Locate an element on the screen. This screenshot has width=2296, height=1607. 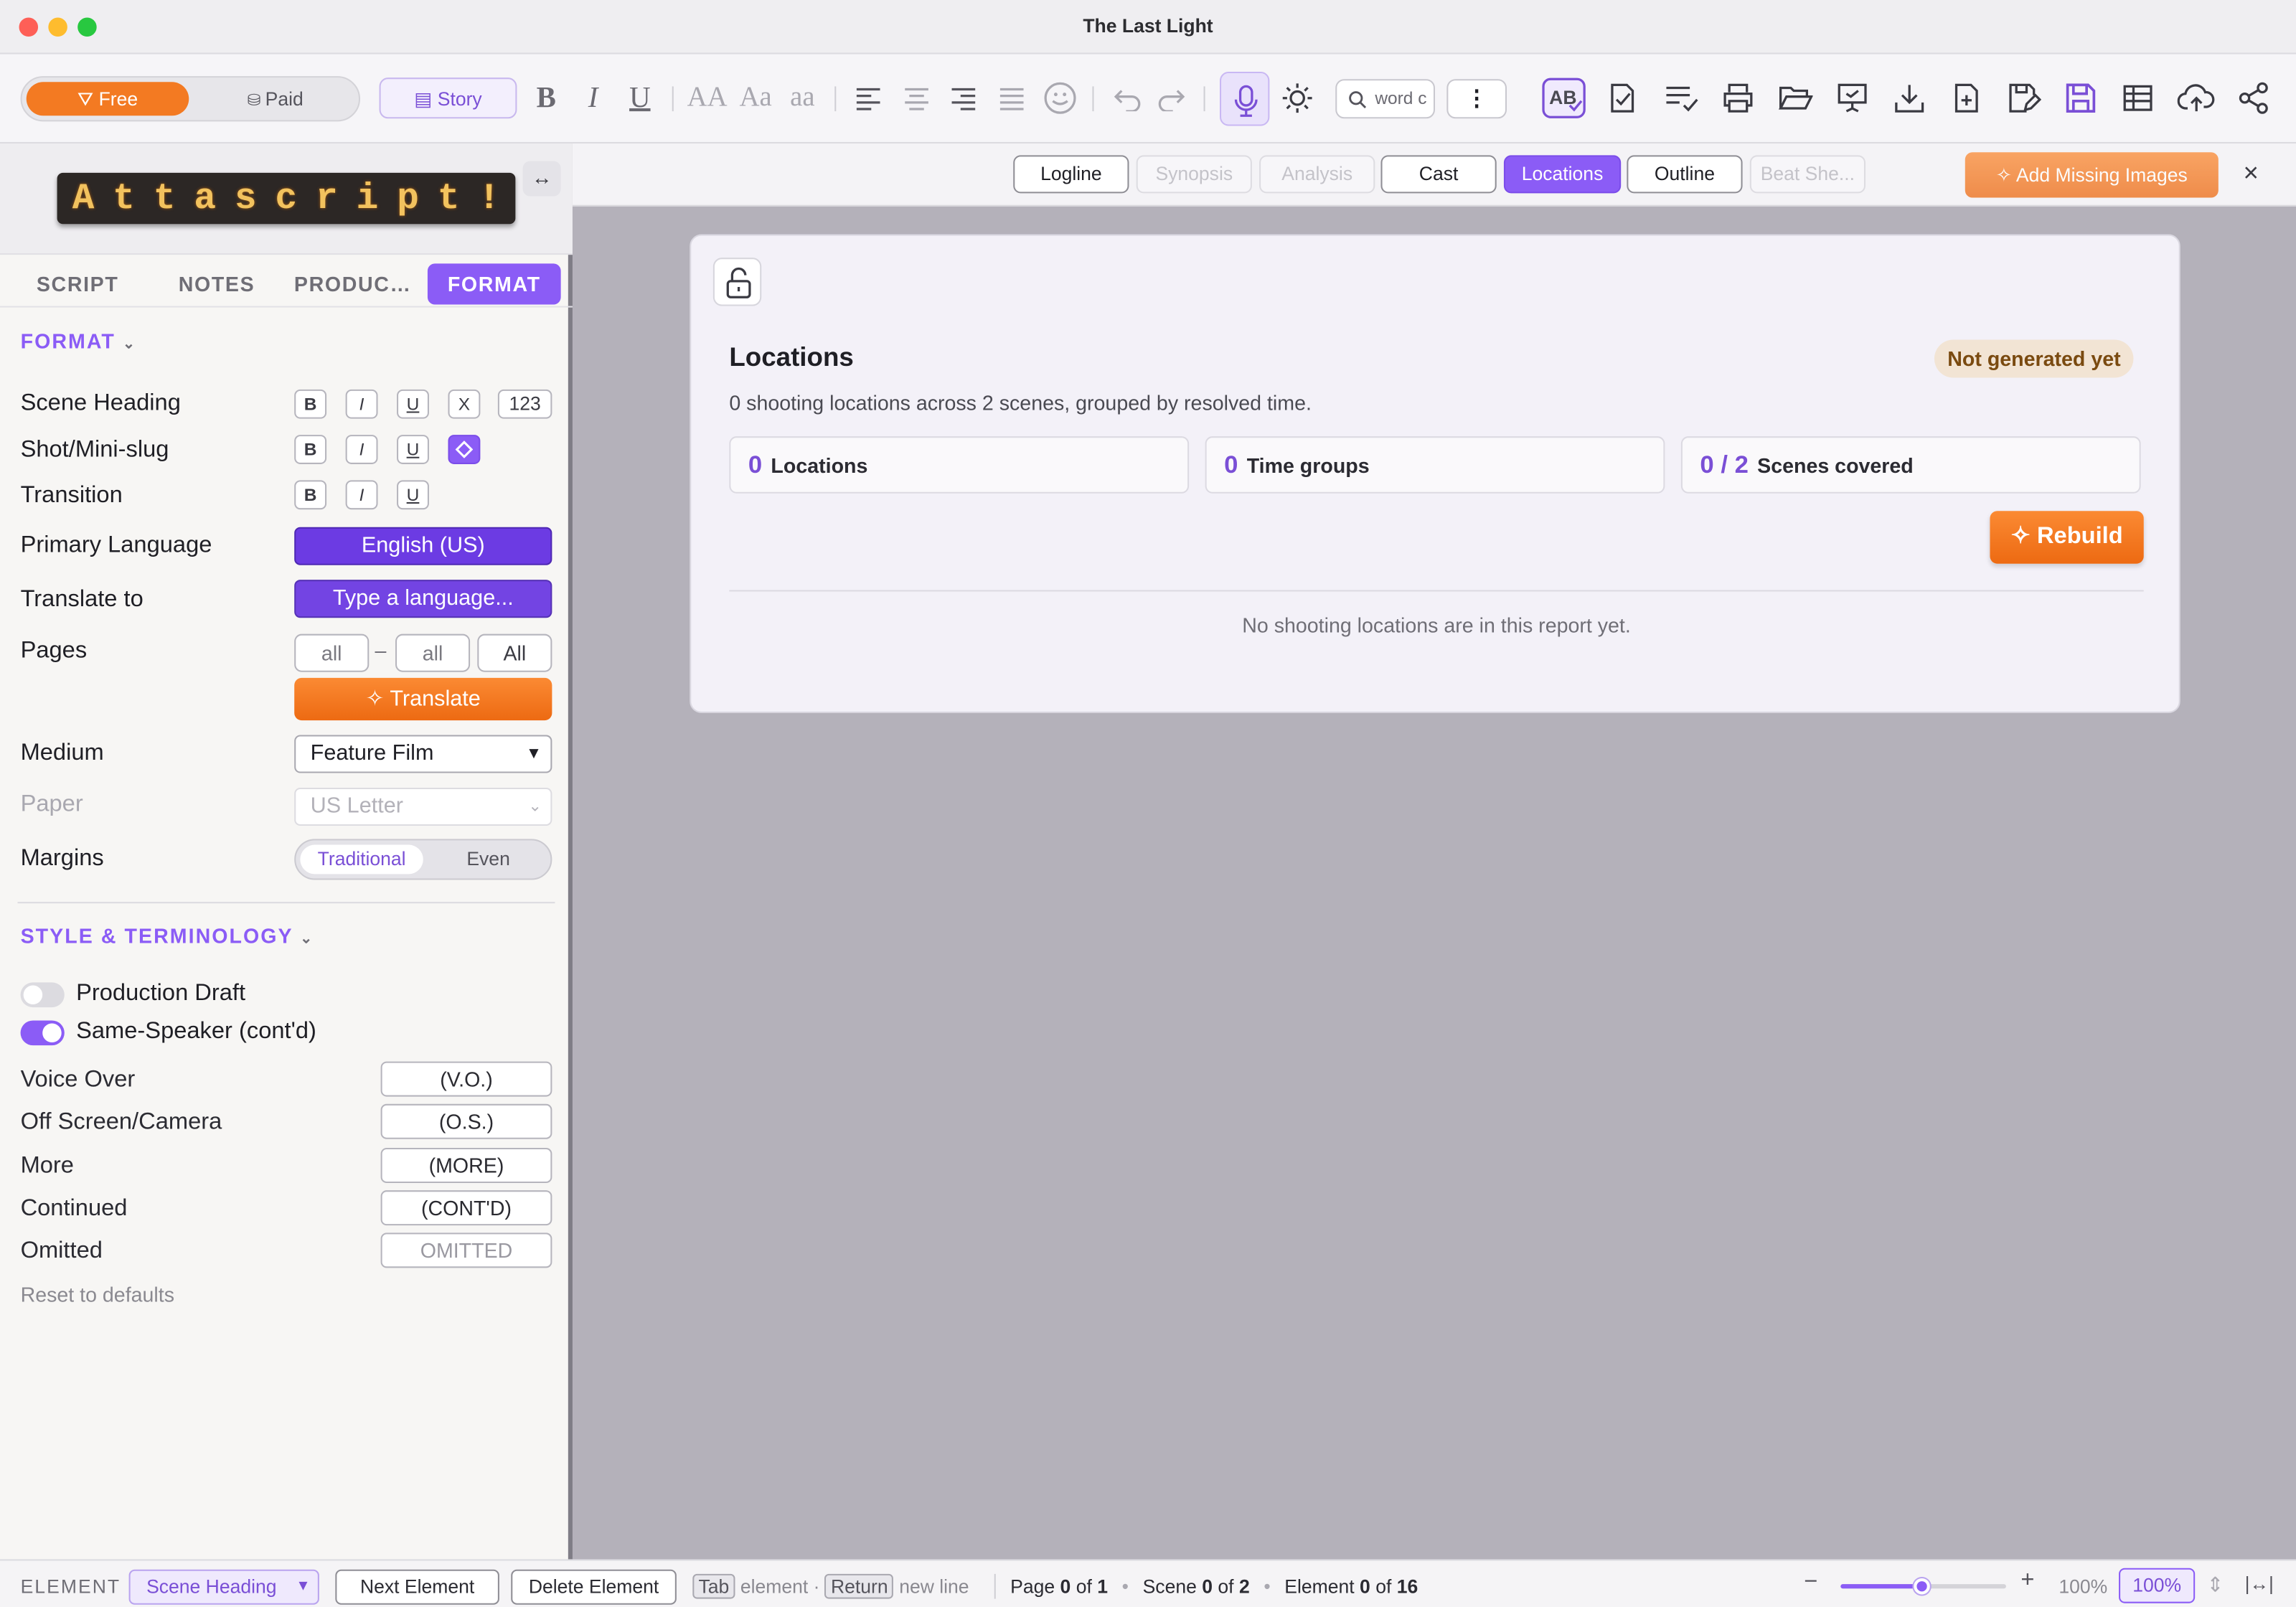
resize-sidebar-button: ↔ is located at coordinates (541, 179).